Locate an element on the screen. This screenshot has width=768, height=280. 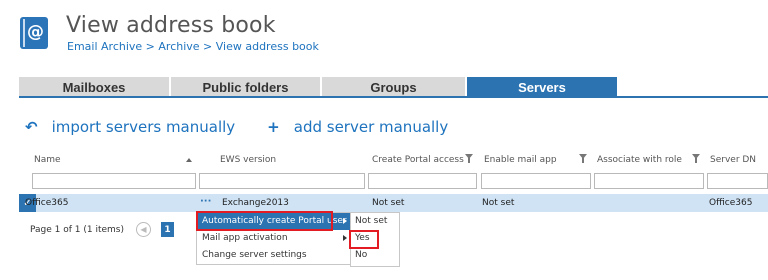
cell-server-dn: Office365 is located at coordinates (731, 203).